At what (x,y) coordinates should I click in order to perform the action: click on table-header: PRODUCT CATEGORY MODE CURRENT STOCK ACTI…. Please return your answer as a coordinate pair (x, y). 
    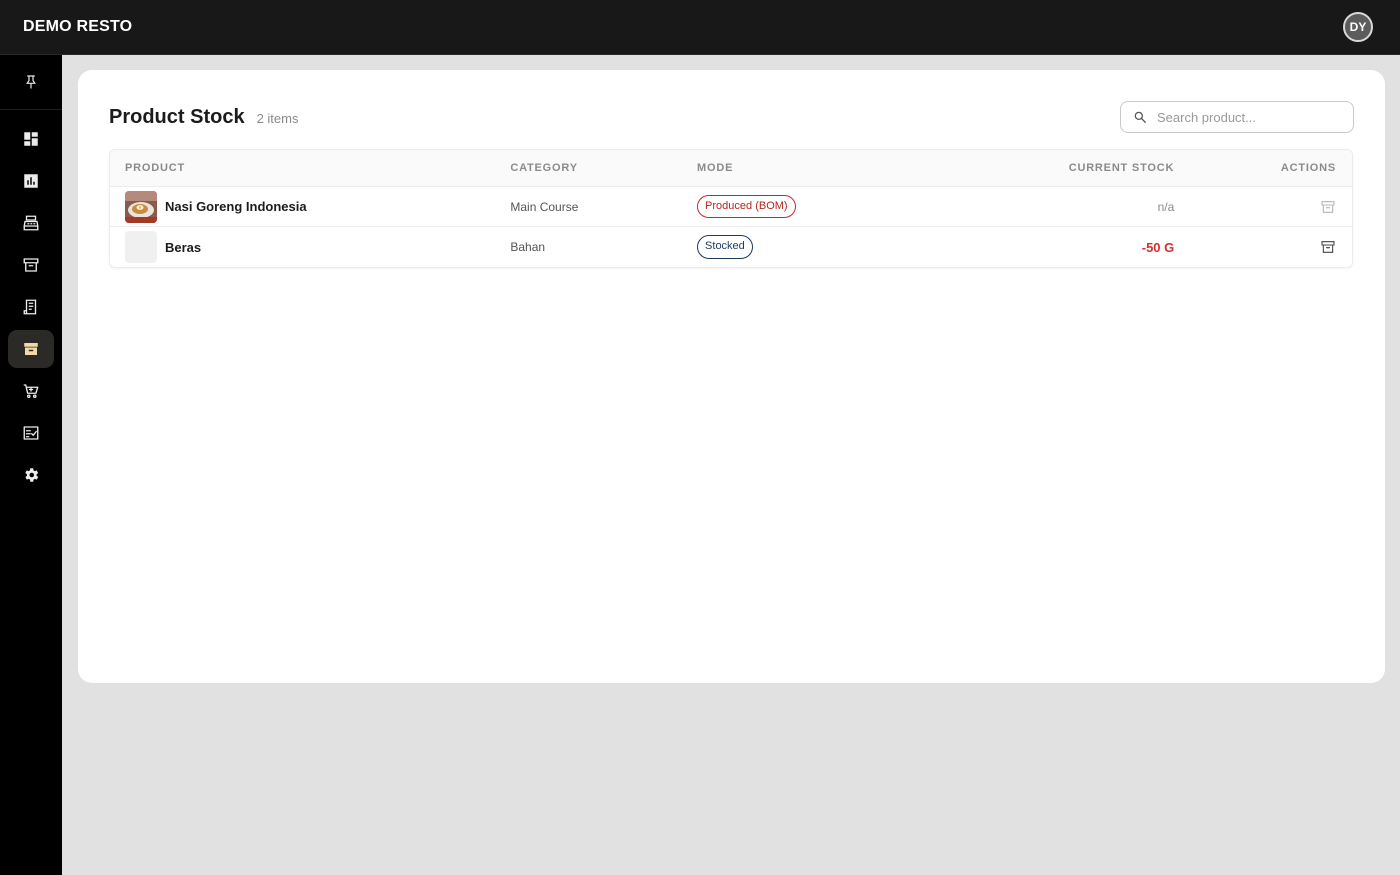
    Looking at the image, I should click on (731, 168).